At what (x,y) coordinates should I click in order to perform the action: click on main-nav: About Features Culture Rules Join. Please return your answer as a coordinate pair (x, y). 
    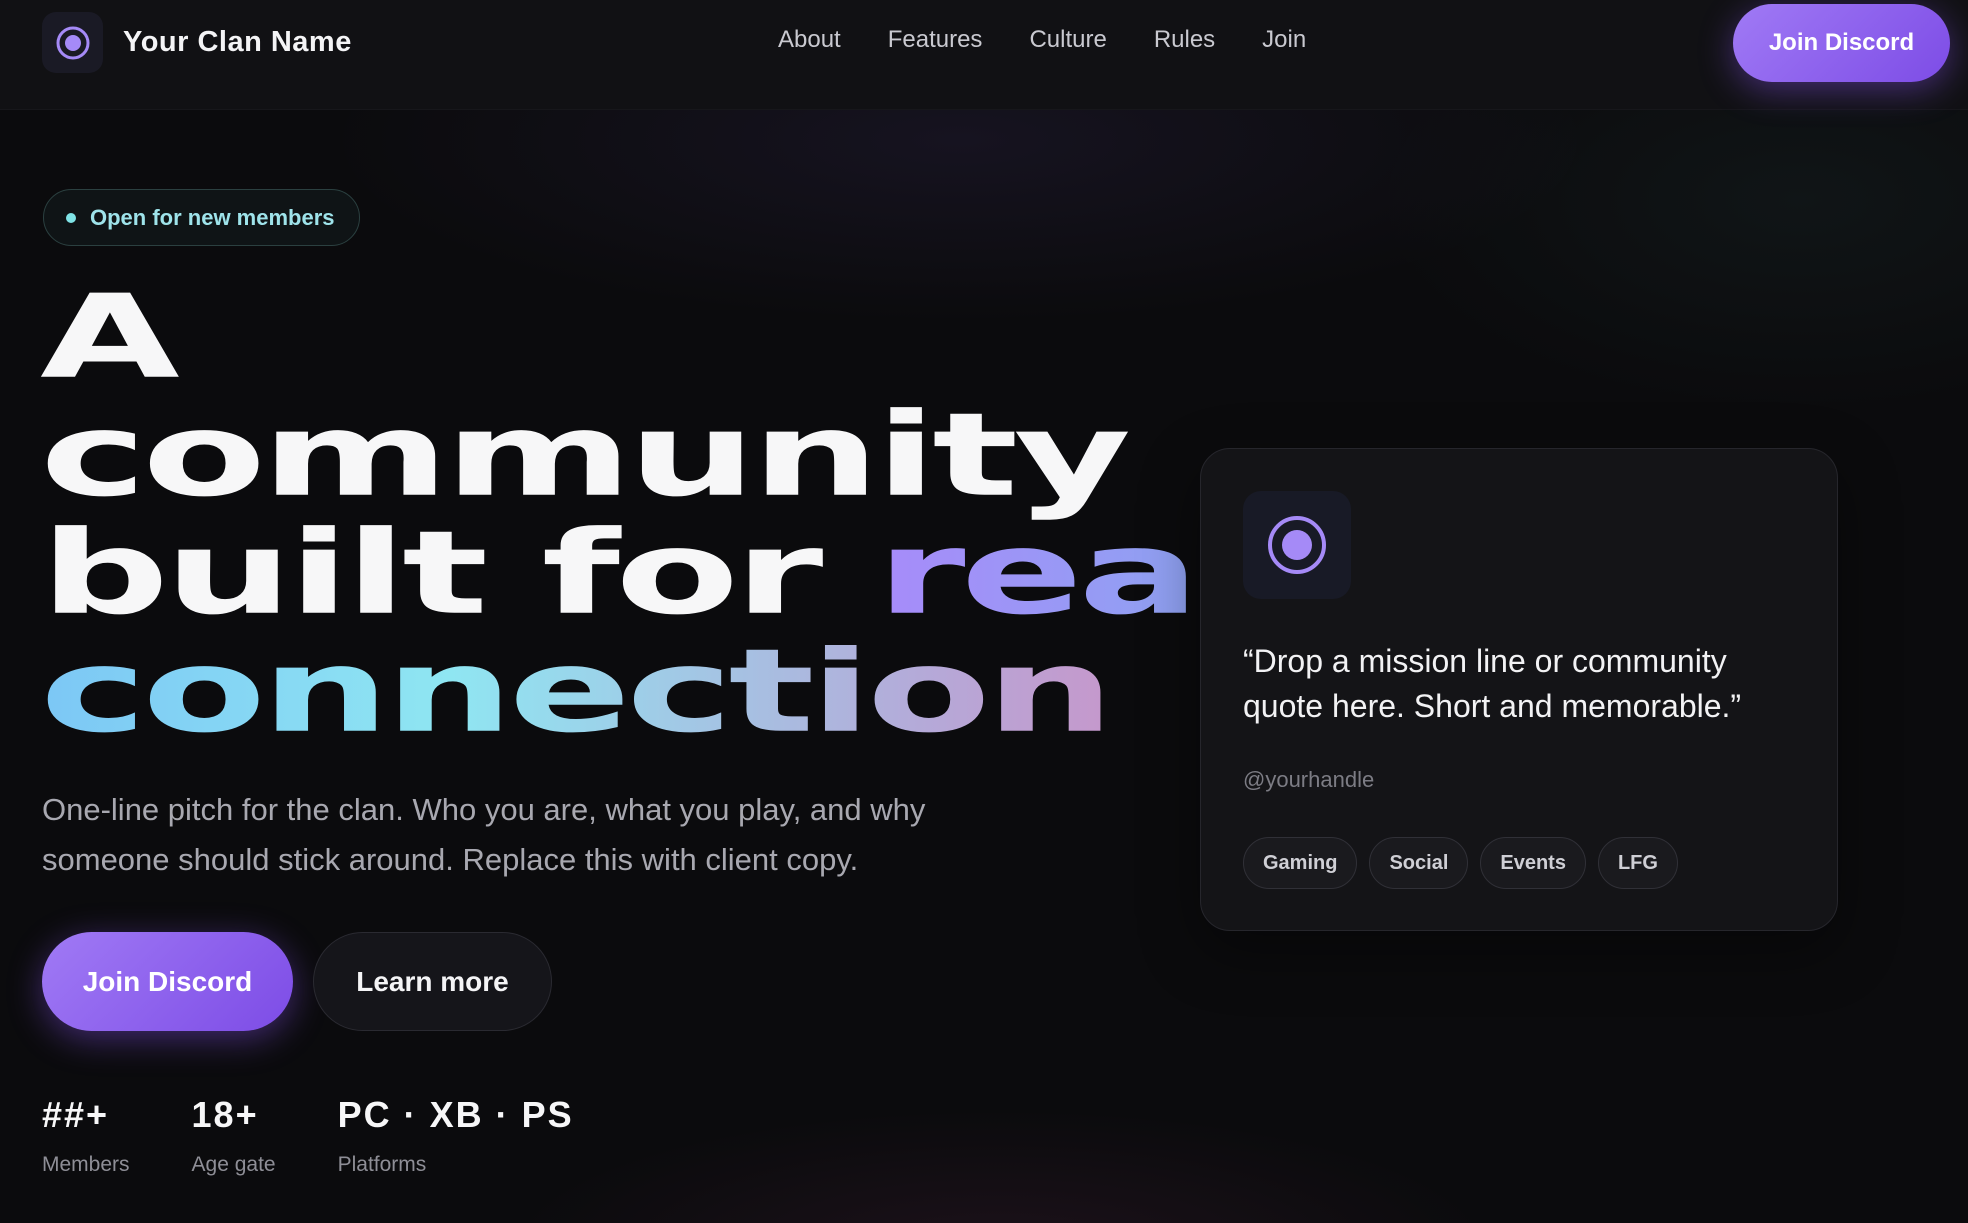
    Looking at the image, I should click on (1042, 40).